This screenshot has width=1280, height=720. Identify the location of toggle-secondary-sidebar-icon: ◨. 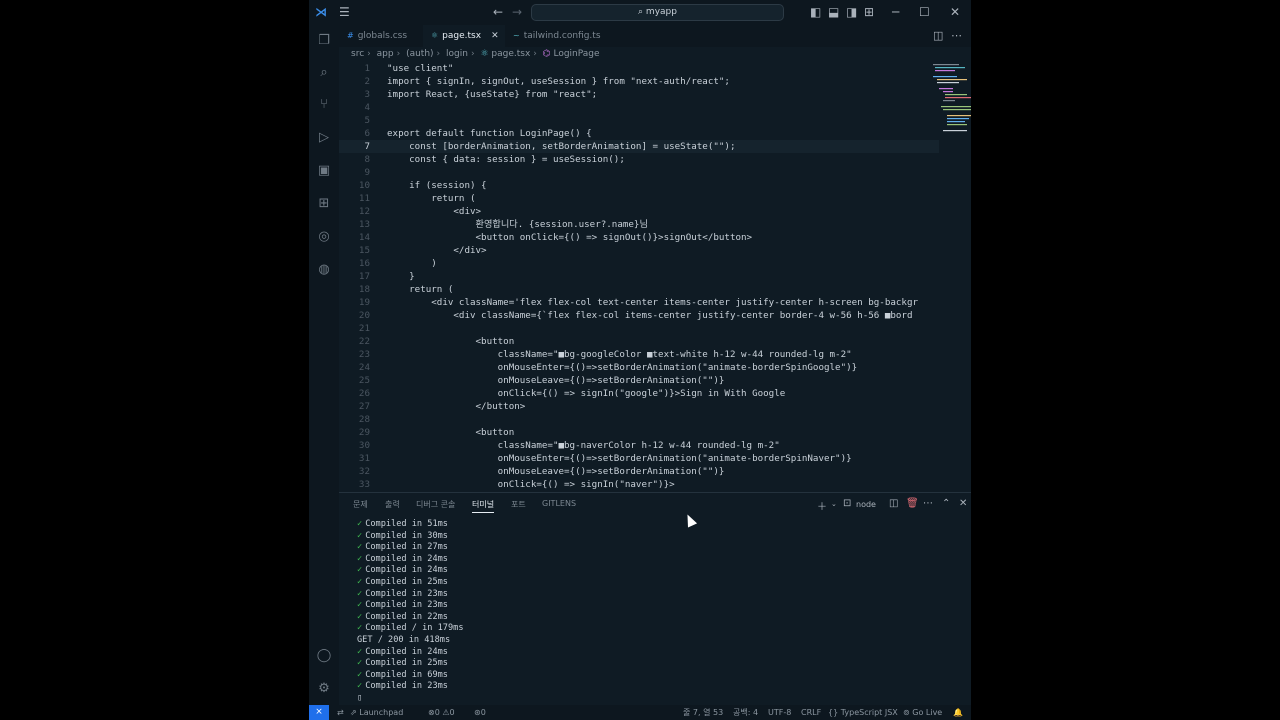
(851, 12).